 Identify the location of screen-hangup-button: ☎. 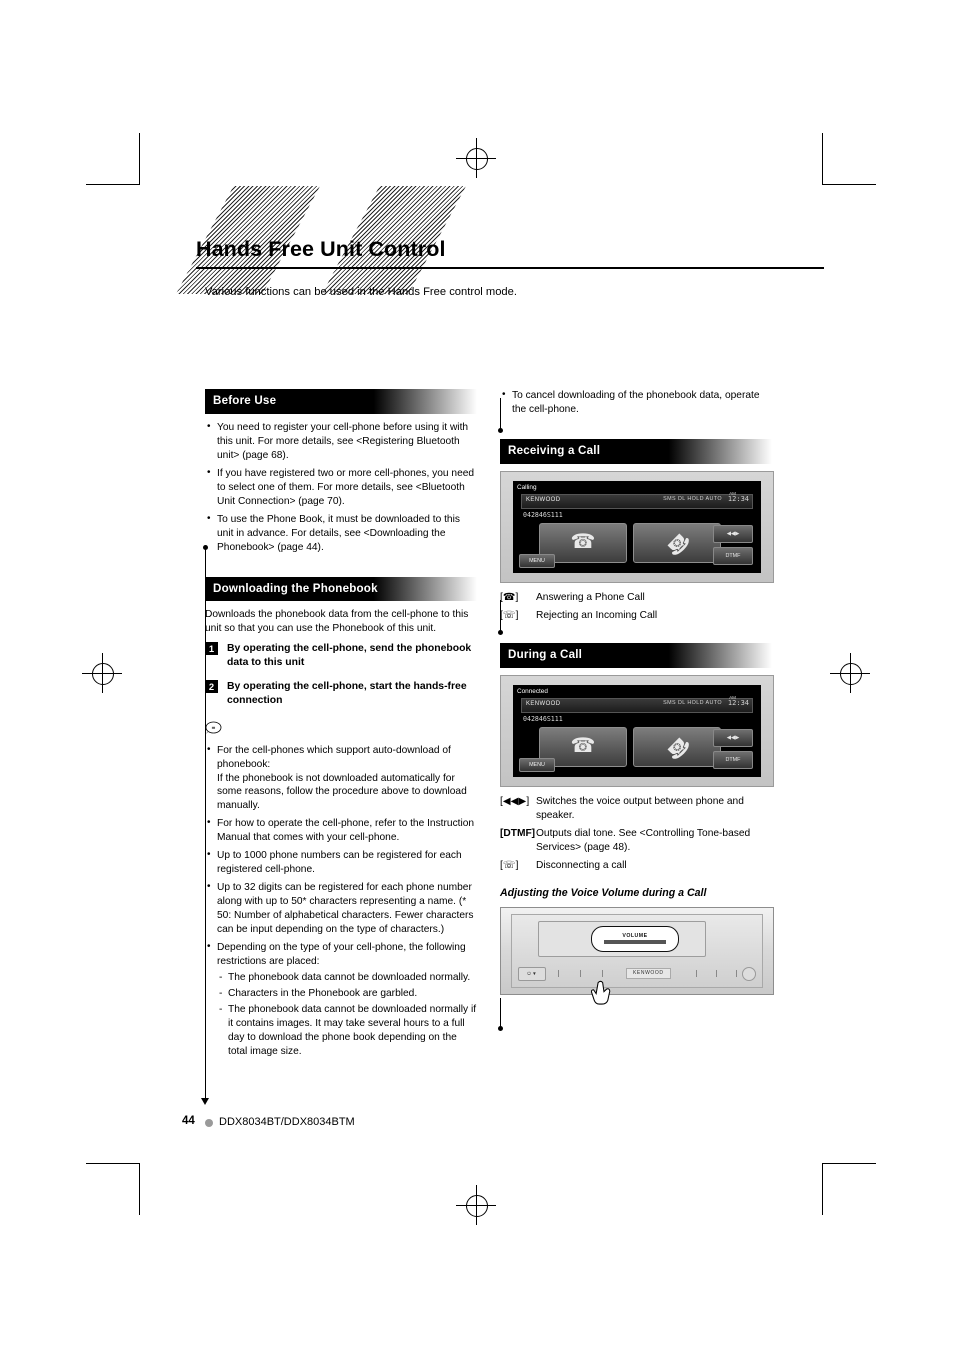
(677, 746).